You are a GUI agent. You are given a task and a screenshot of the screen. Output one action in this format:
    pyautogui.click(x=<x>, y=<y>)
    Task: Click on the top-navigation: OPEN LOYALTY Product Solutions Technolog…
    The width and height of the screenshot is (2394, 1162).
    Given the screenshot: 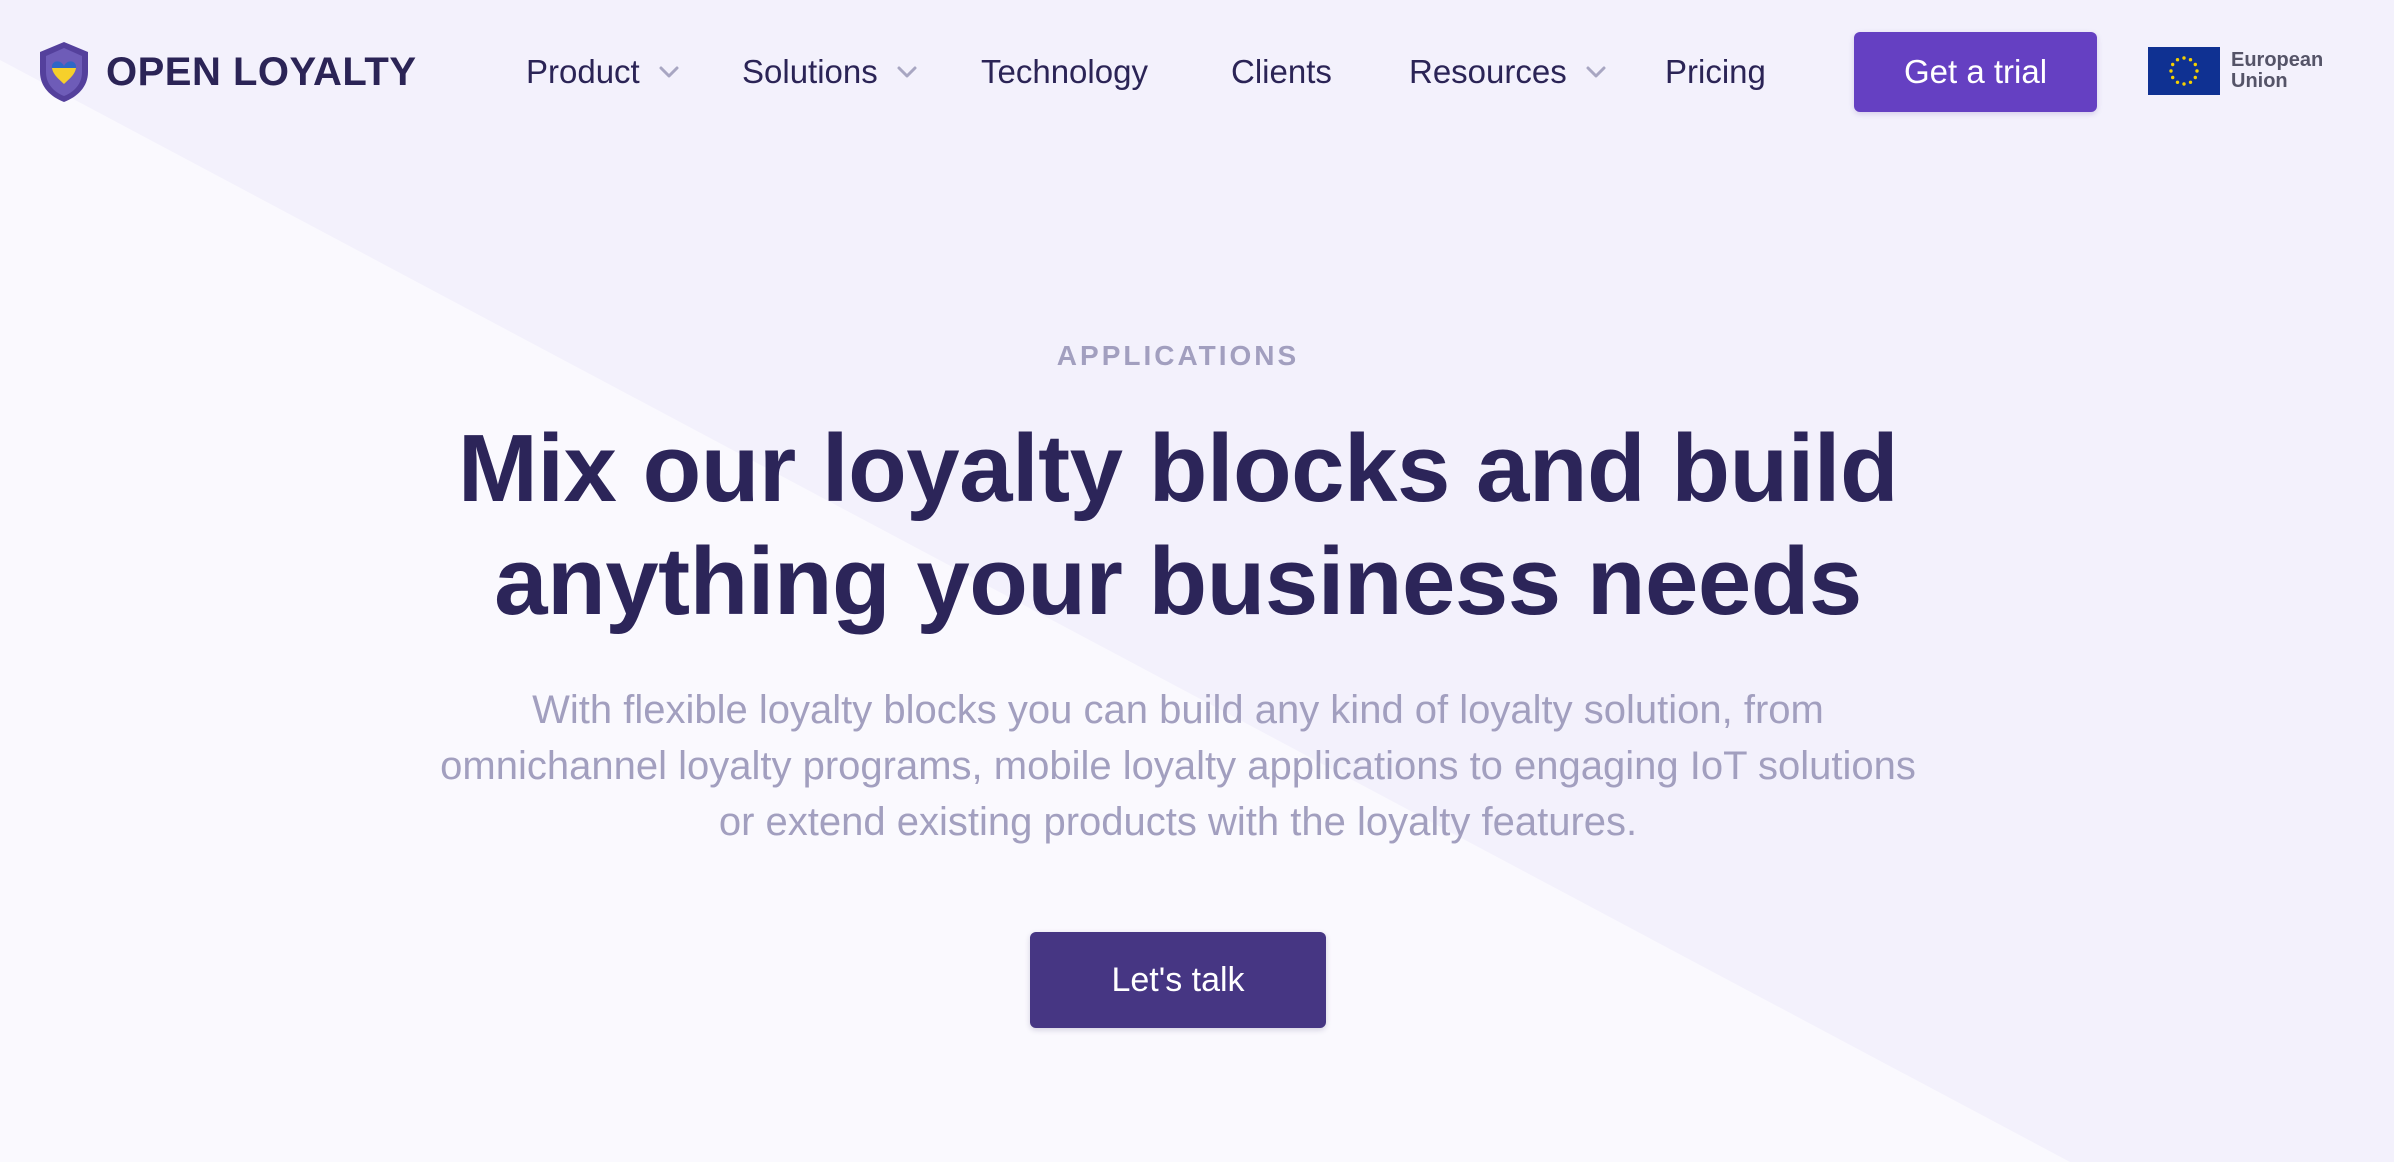 What is the action you would take?
    pyautogui.click(x=1197, y=72)
    